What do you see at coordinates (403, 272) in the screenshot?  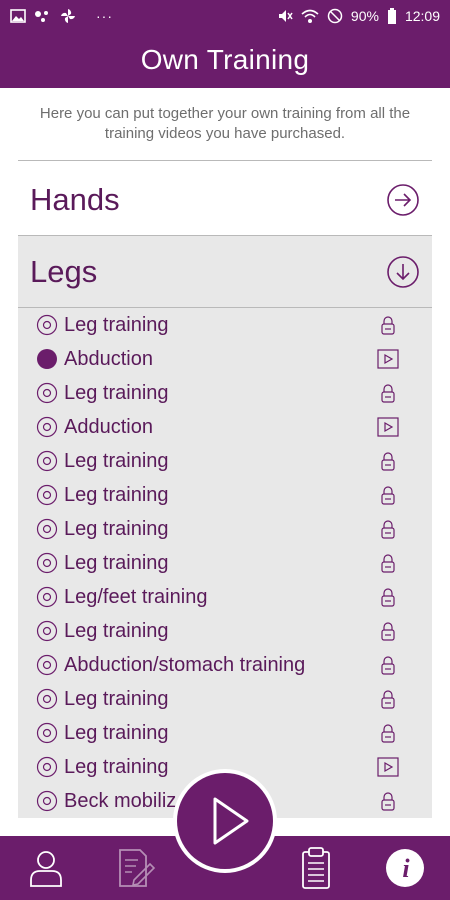 I see `arrow-down-circle-icon` at bounding box center [403, 272].